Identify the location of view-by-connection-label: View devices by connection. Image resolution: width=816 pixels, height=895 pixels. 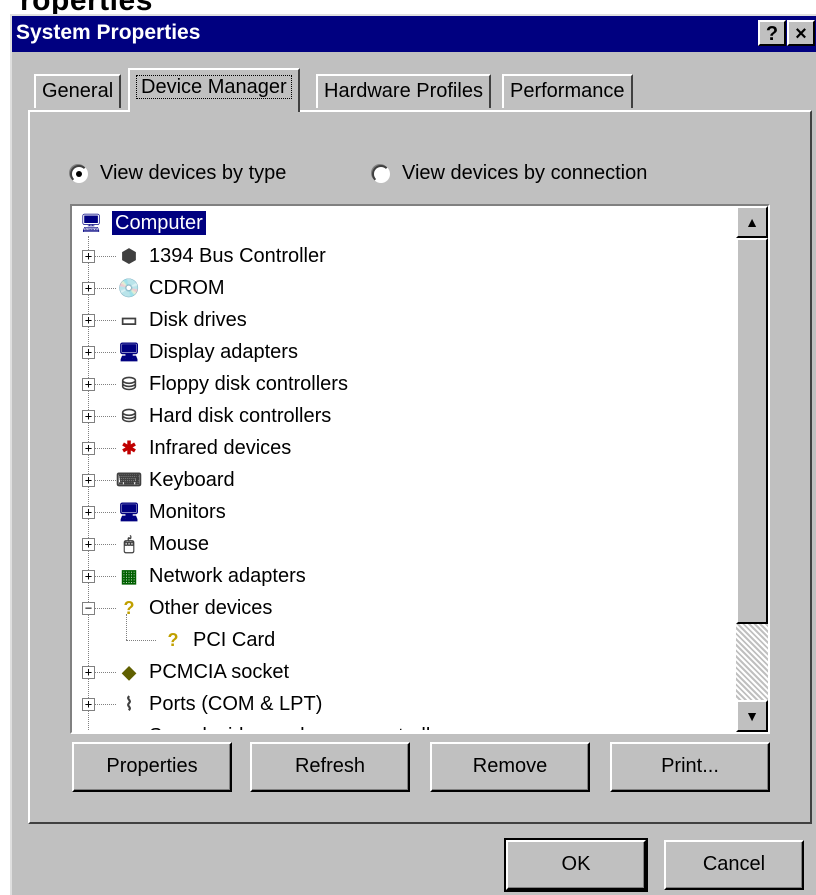
(525, 173).